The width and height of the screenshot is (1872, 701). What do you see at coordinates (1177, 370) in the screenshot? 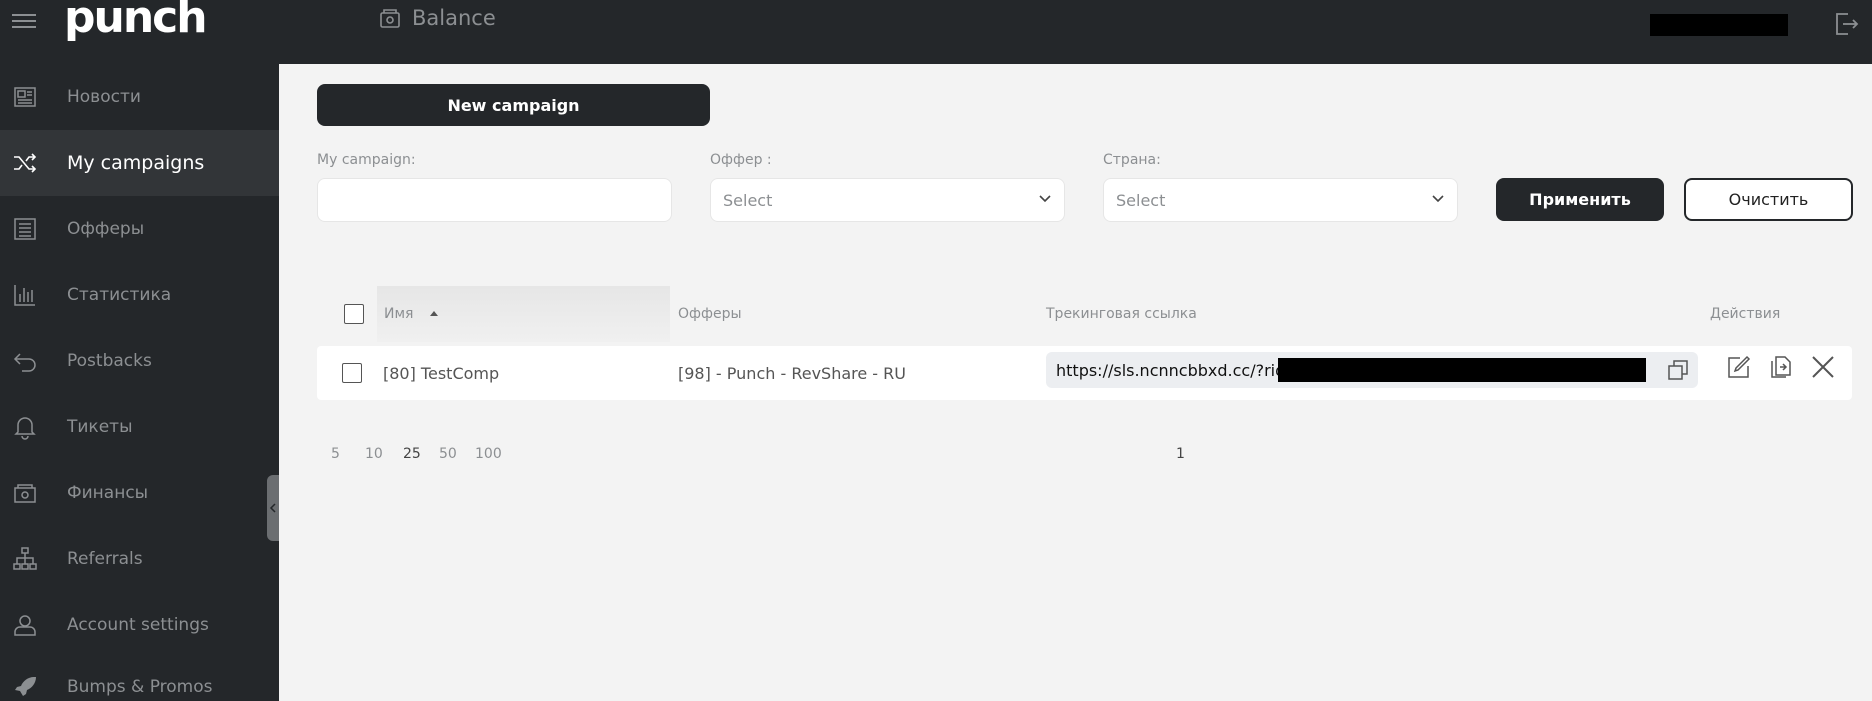
I see `tracking-link-text: https://sls.ncnncbbxd.cc/?rid=` at bounding box center [1177, 370].